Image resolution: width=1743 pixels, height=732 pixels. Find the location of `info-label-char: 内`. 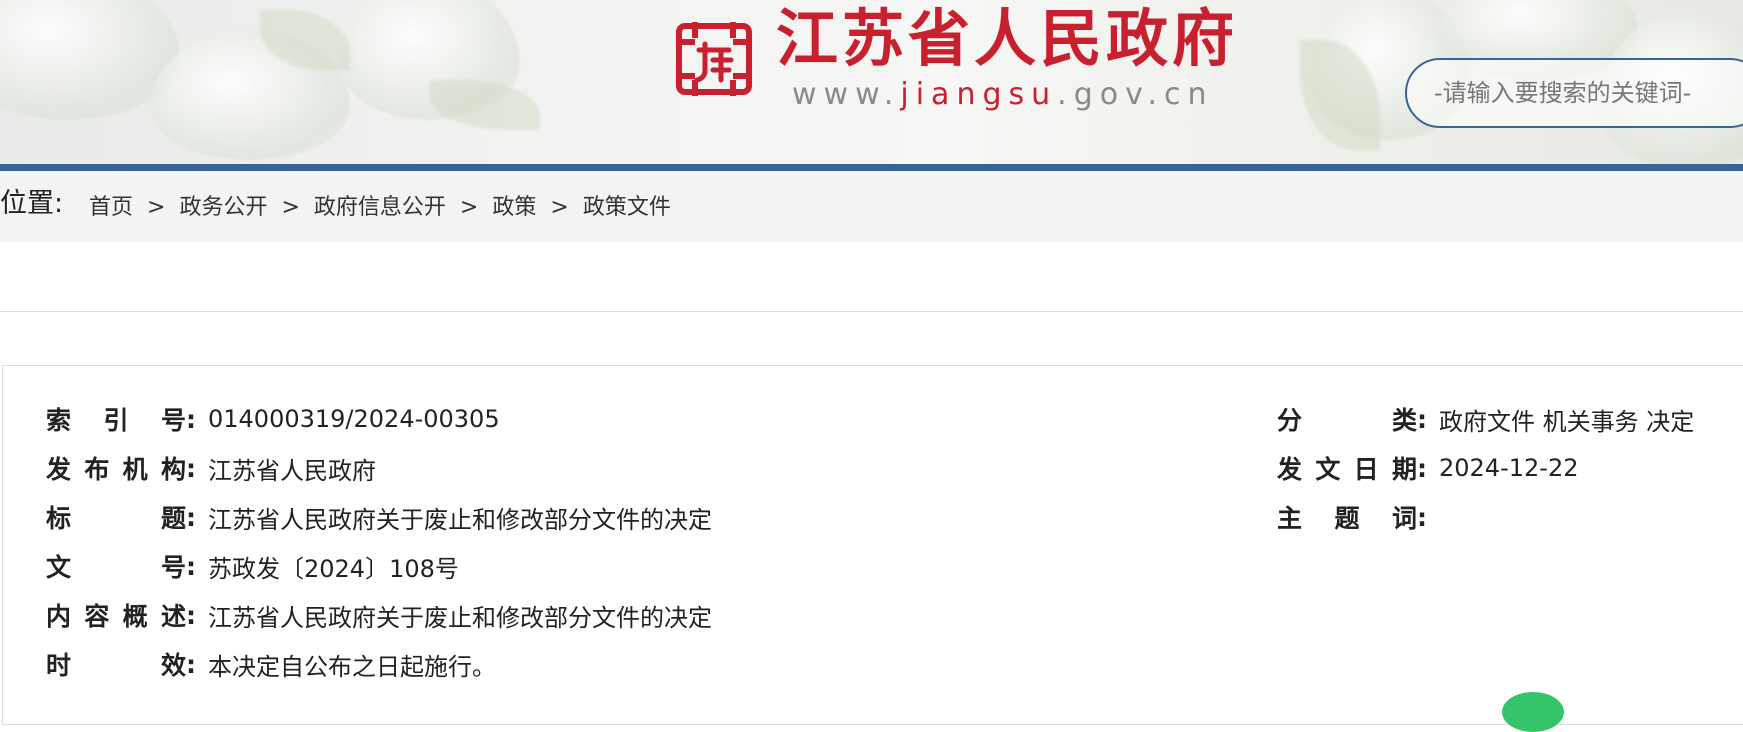

info-label-char: 内 is located at coordinates (59, 616).